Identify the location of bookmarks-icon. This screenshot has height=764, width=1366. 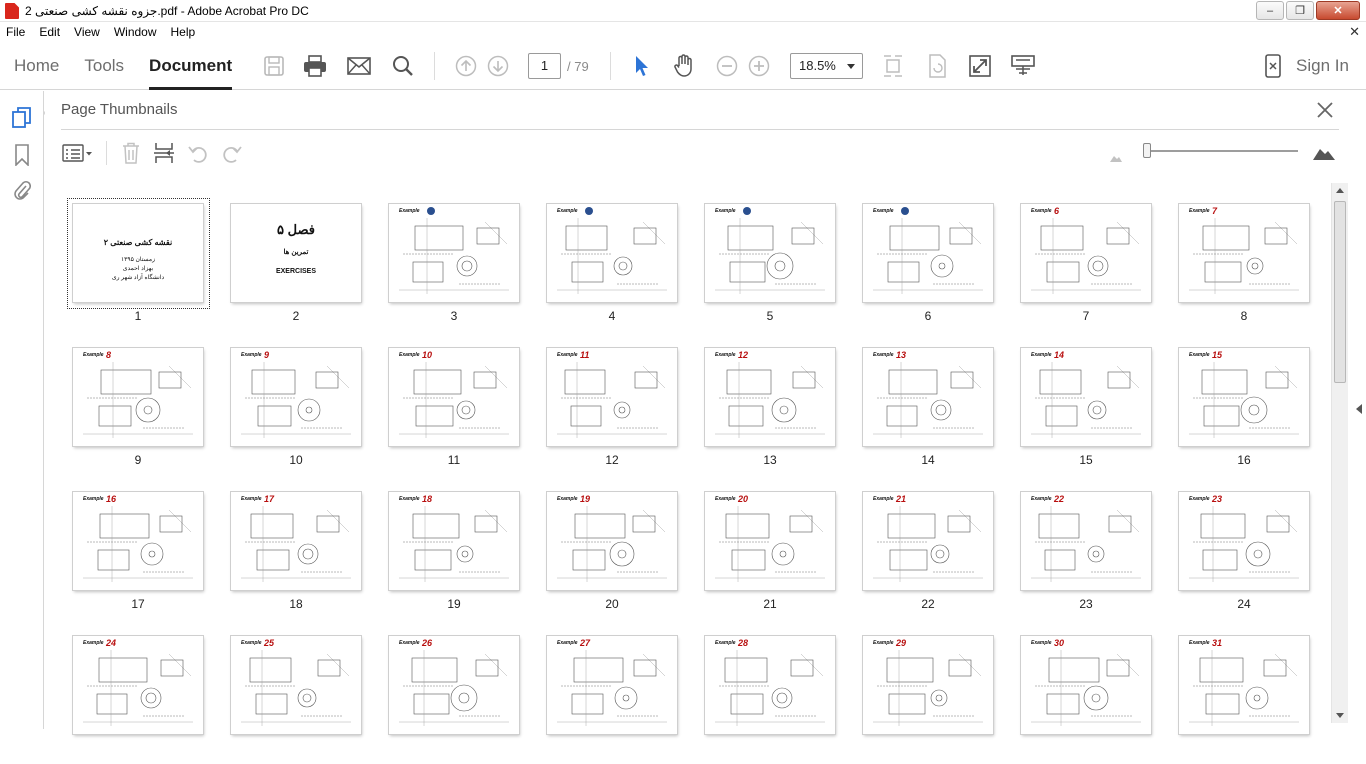
(22, 155).